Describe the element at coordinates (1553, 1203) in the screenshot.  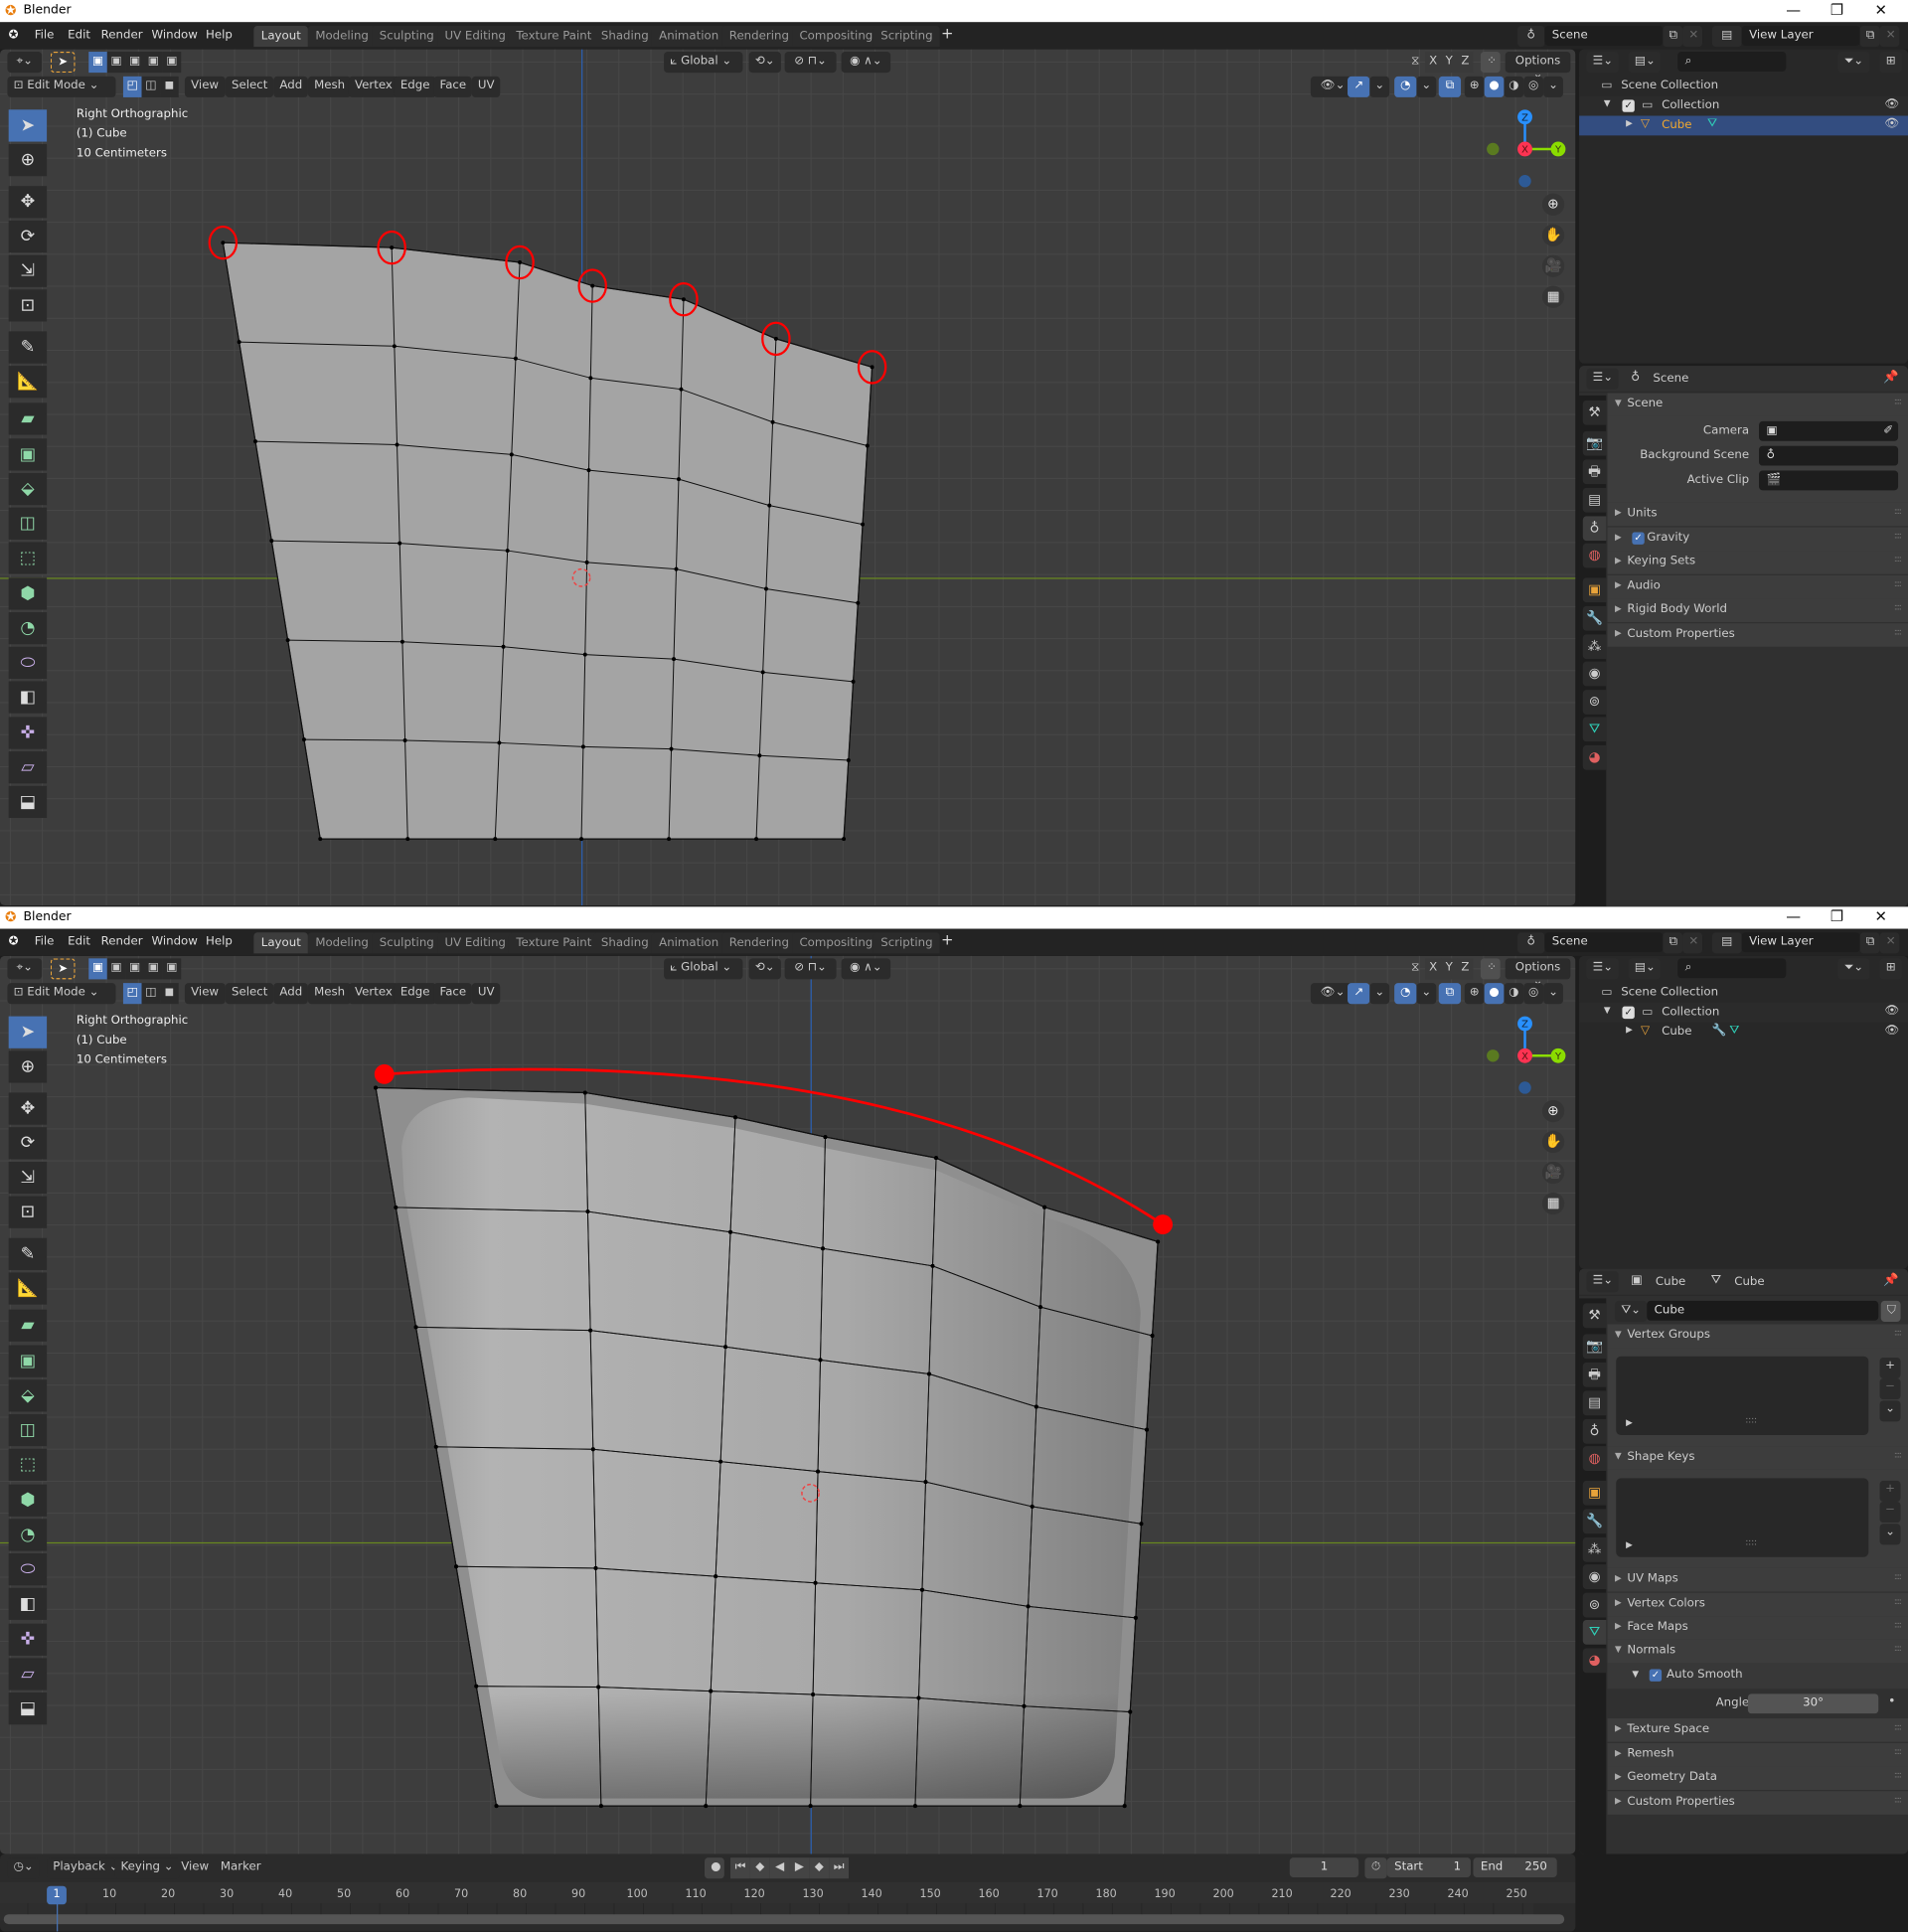
I see `ortho-grid-icon: ▦` at that location.